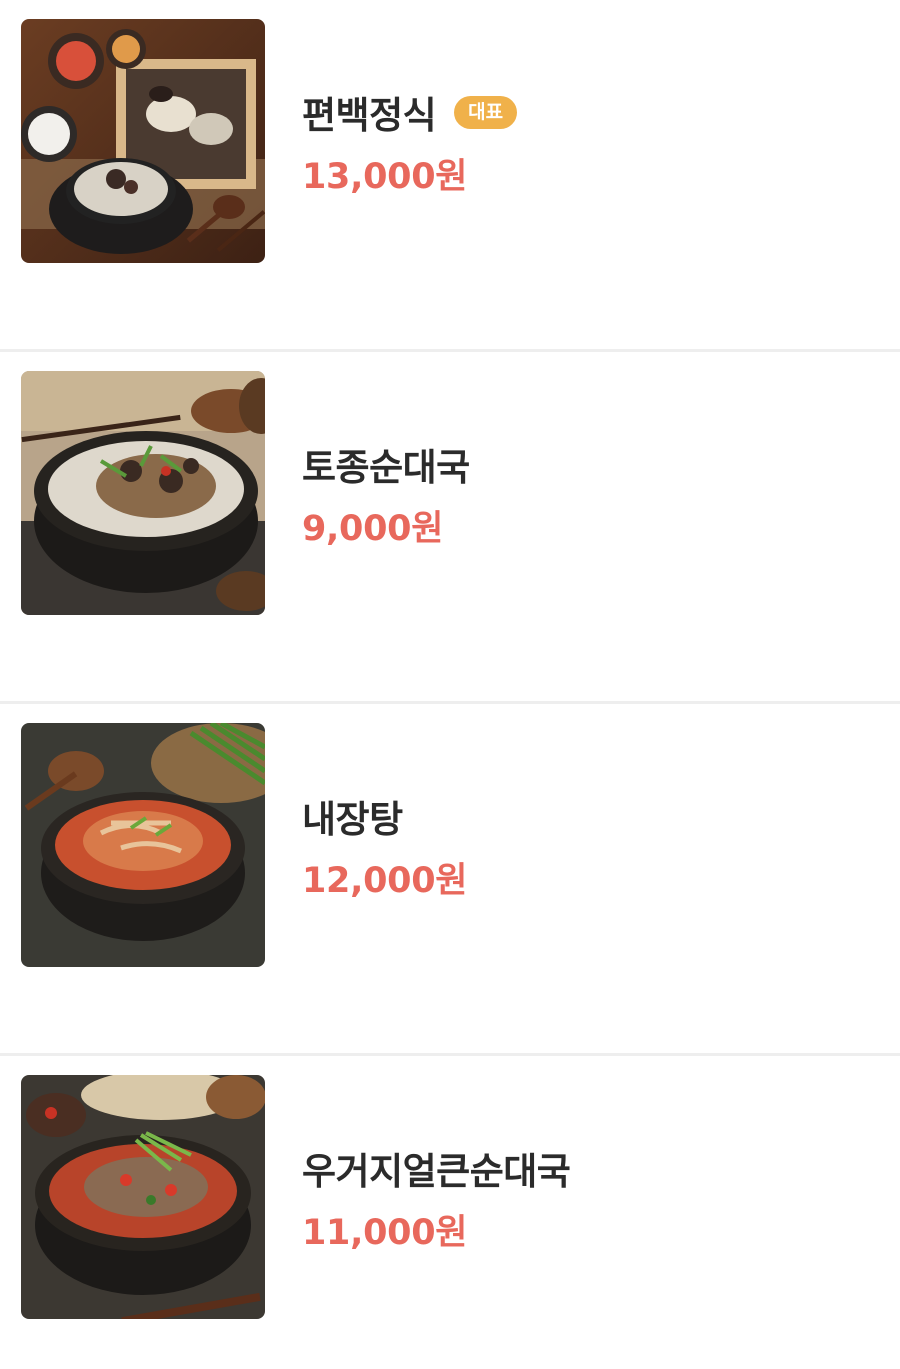 This screenshot has width=900, height=1369. Describe the element at coordinates (385, 177) in the screenshot. I see `menu-item-price: 13,000원` at that location.